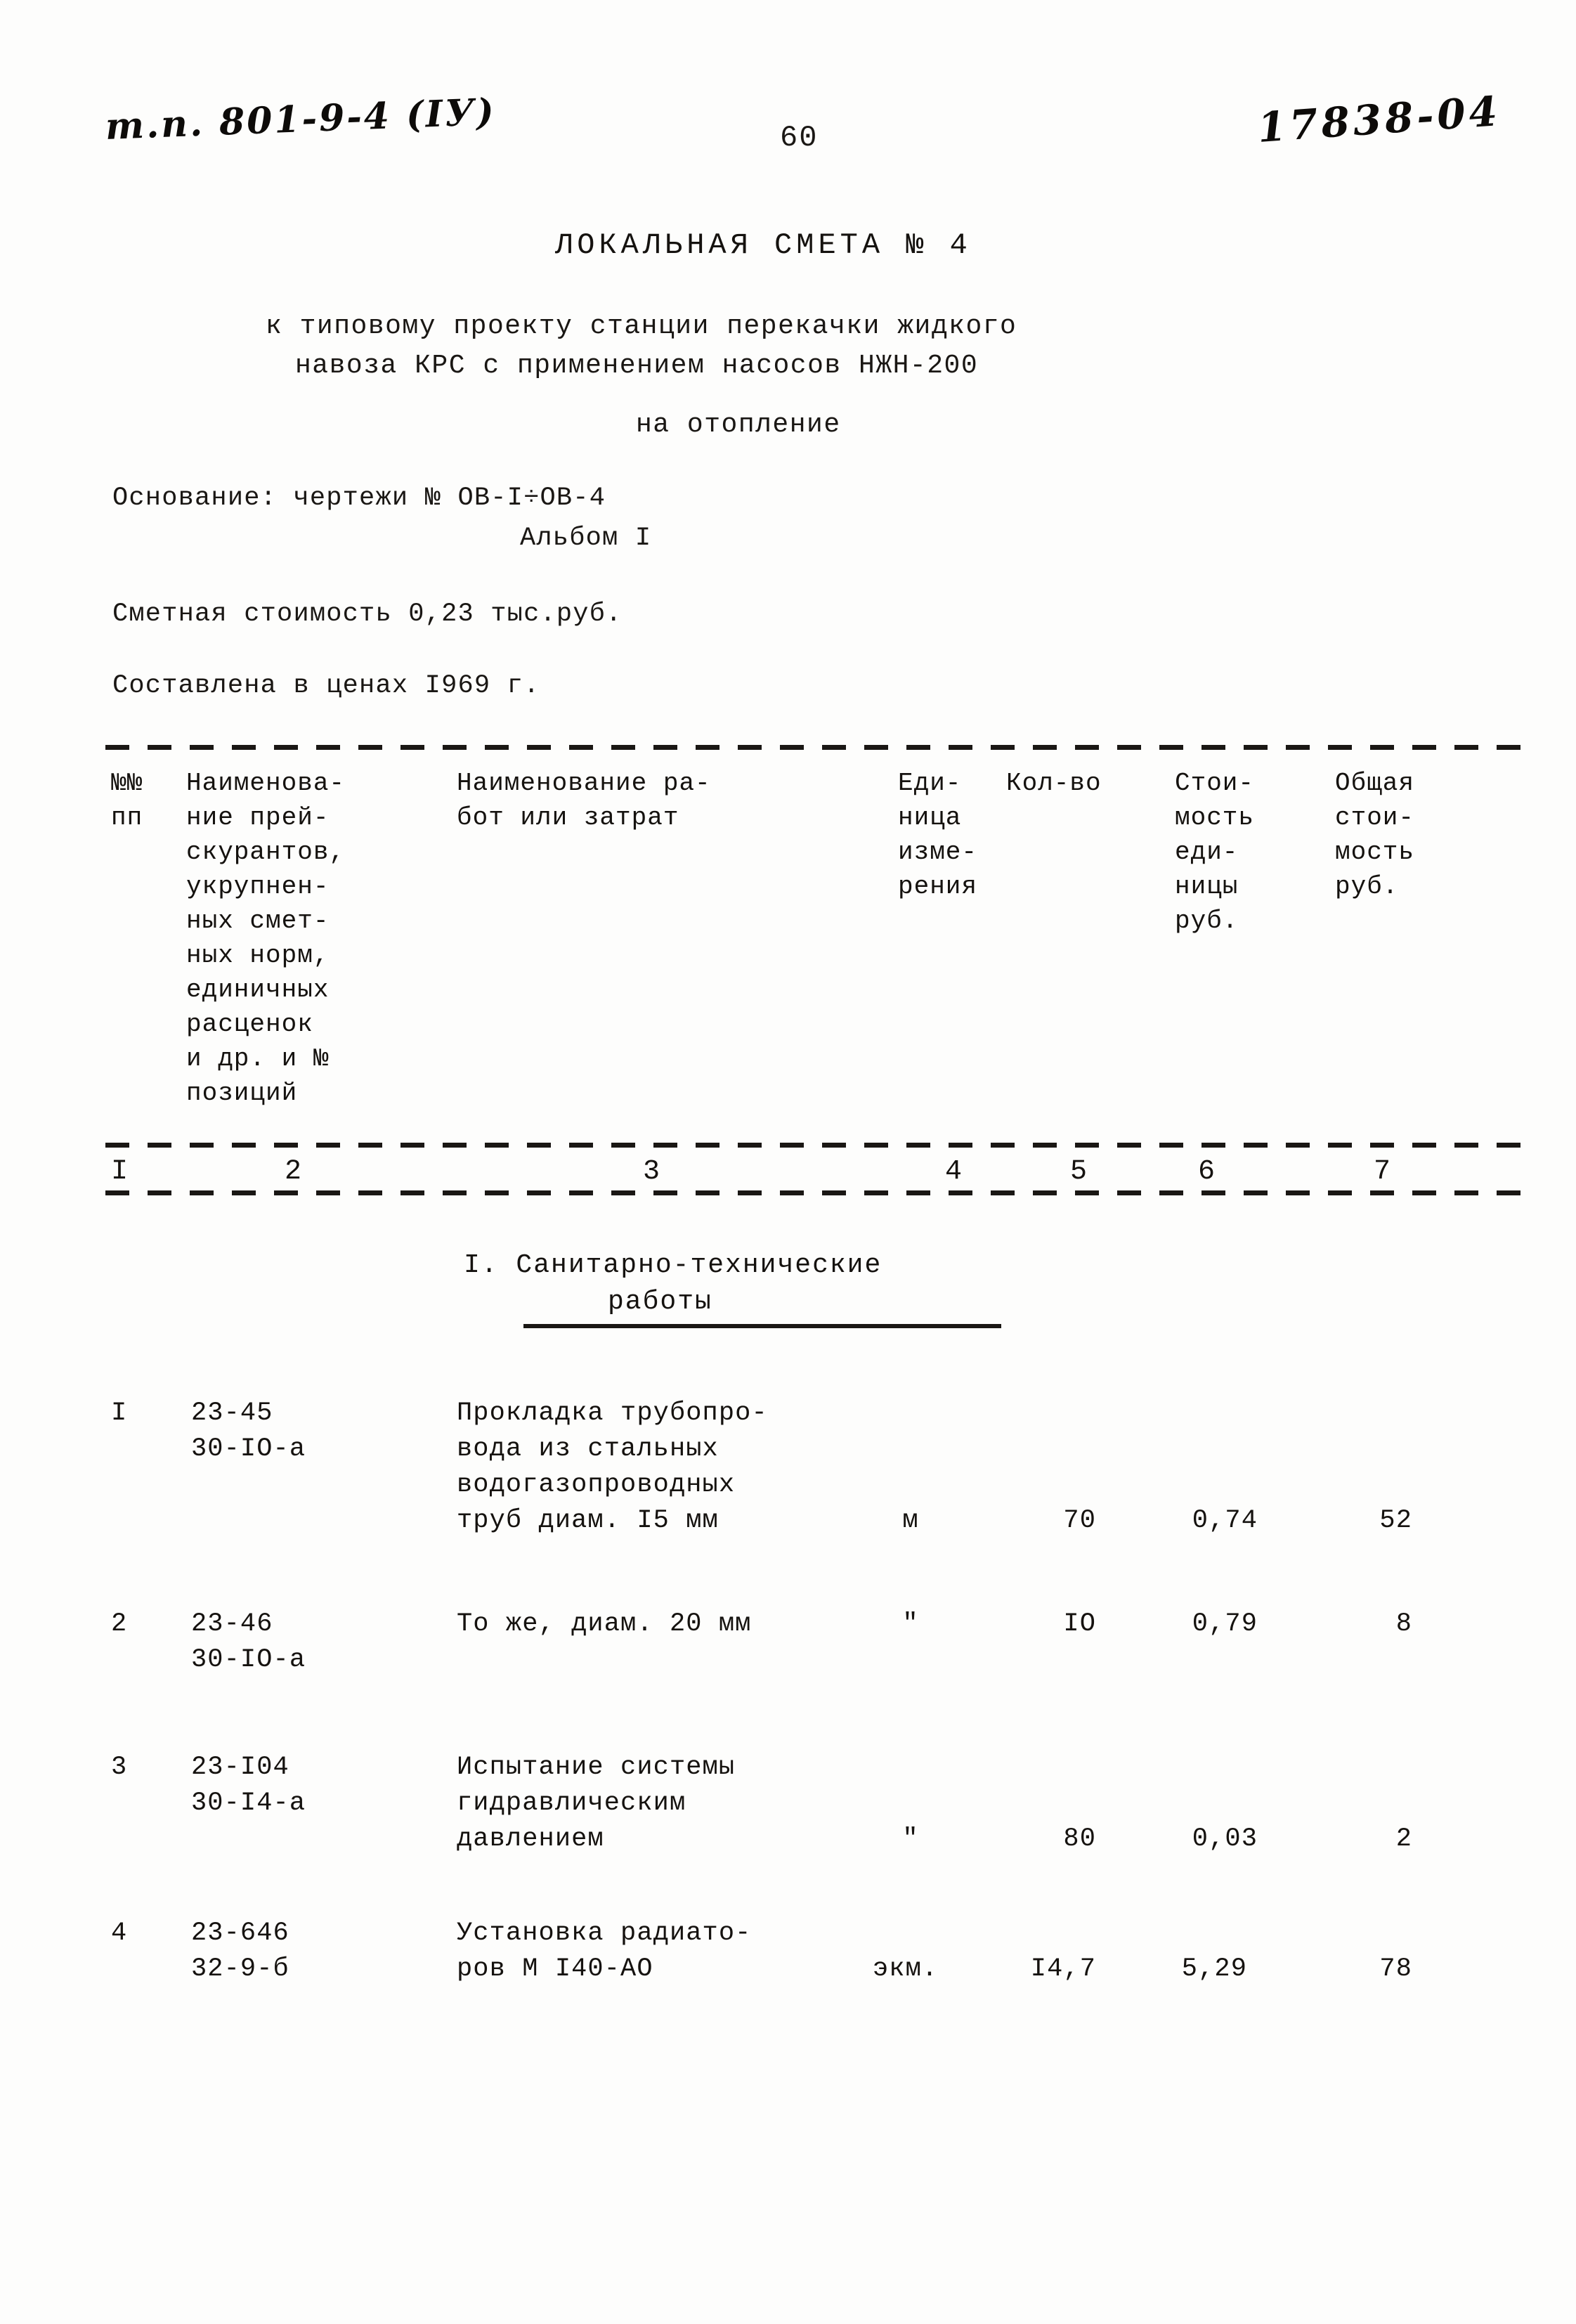  What do you see at coordinates (301, 119) in the screenshot?
I see `project-code-annotation: т.п. 801-9-4 (IУ)` at bounding box center [301, 119].